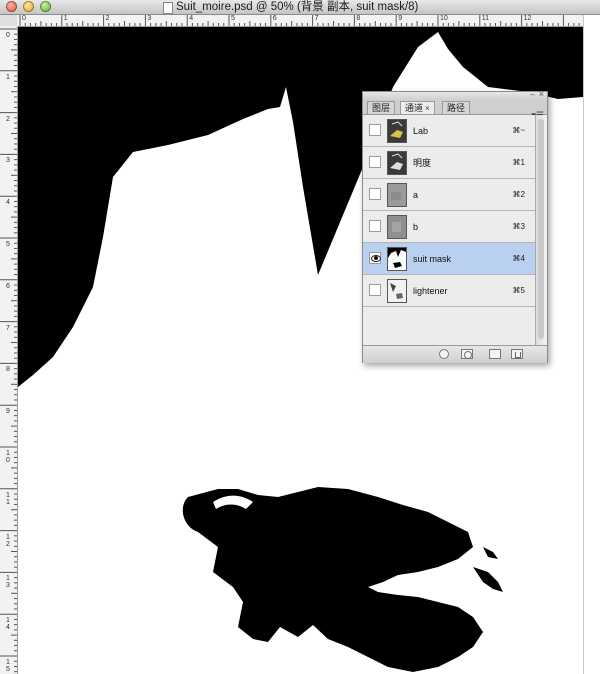  What do you see at coordinates (449, 195) in the screenshot?
I see `channel-row-a: a ⌘2` at bounding box center [449, 195].